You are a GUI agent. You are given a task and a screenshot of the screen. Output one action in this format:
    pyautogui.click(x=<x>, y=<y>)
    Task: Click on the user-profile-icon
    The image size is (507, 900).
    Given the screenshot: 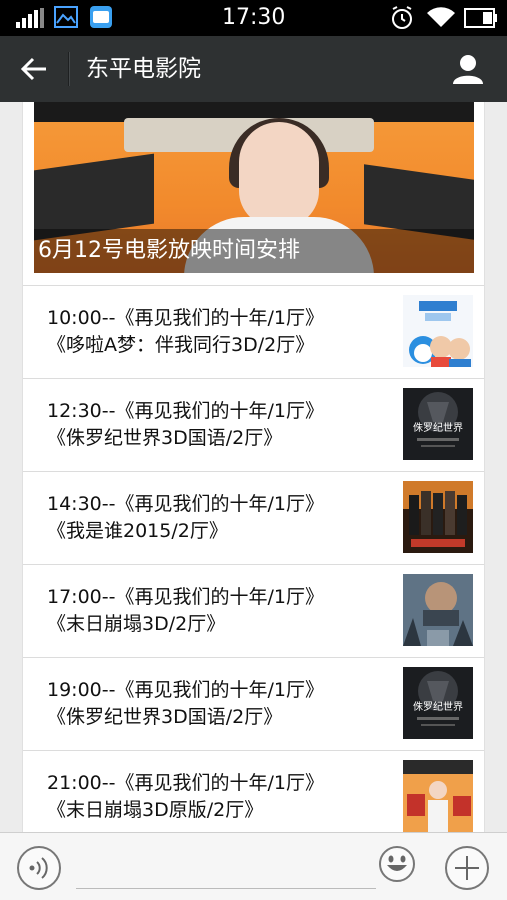 What is the action you would take?
    pyautogui.click(x=468, y=69)
    